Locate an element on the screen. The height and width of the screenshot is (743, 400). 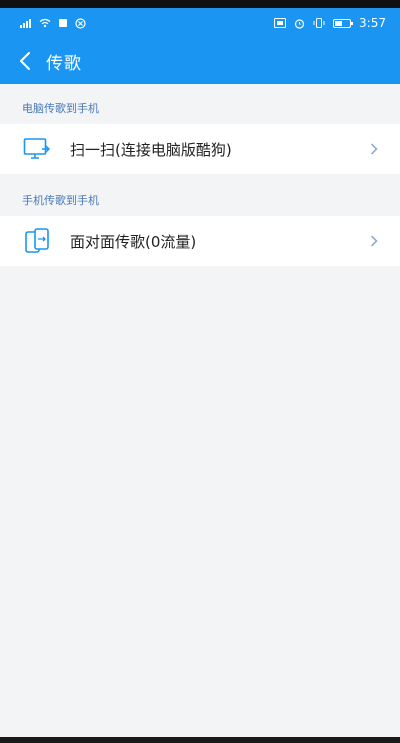
alarm-icon is located at coordinates (299, 23).